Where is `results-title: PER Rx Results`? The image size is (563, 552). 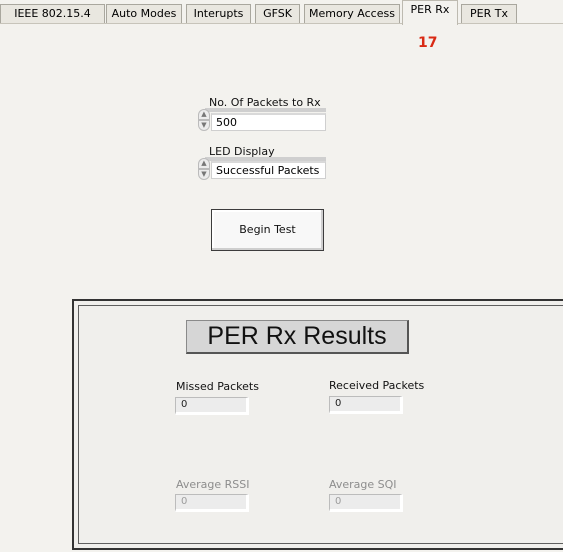 results-title: PER Rx Results is located at coordinates (297, 337).